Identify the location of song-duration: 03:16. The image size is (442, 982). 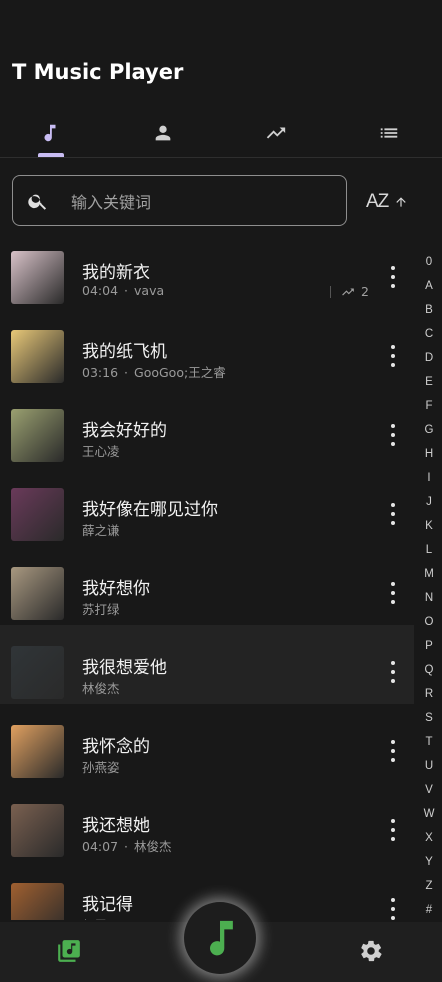
(100, 372).